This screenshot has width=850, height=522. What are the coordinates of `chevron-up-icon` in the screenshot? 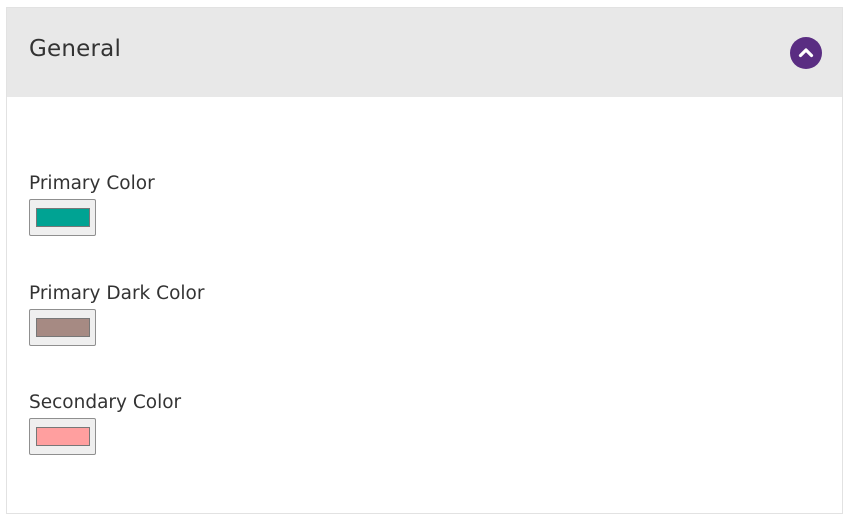 It's located at (806, 53).